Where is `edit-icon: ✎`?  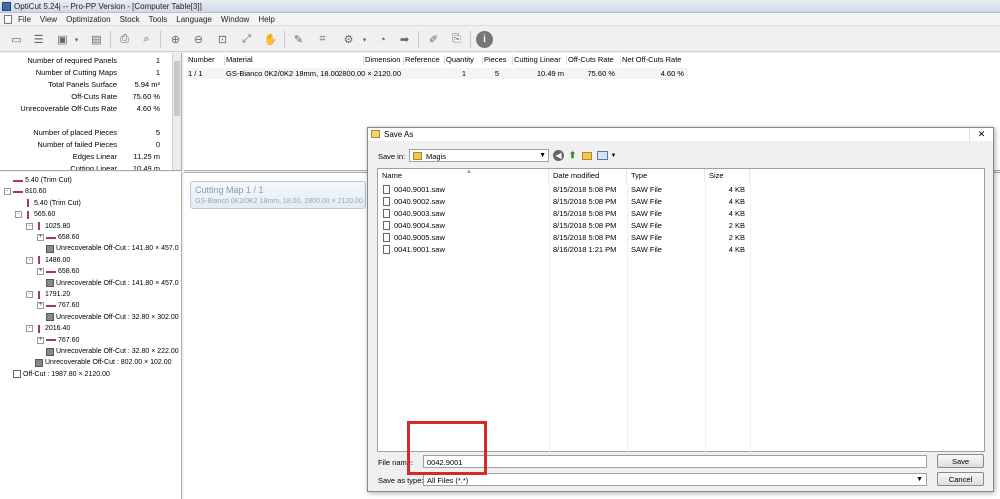
edit-icon: ✎ is located at coordinates (298, 39).